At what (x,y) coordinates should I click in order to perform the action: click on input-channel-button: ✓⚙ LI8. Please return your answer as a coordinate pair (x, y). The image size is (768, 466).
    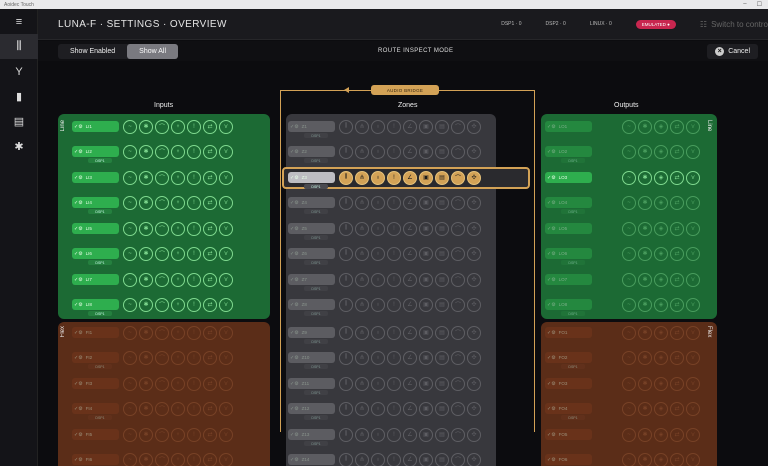
    Looking at the image, I should click on (95, 304).